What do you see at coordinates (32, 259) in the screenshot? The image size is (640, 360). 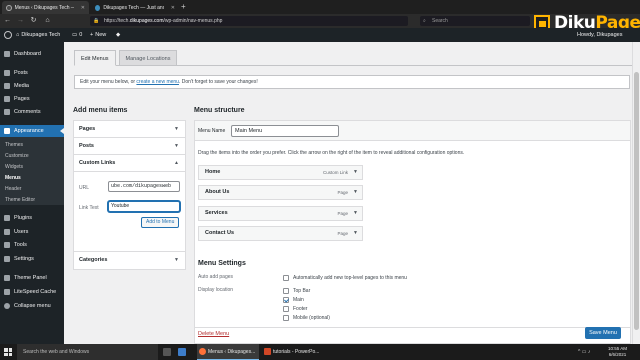 I see `sidebar-item-settings: Settings` at bounding box center [32, 259].